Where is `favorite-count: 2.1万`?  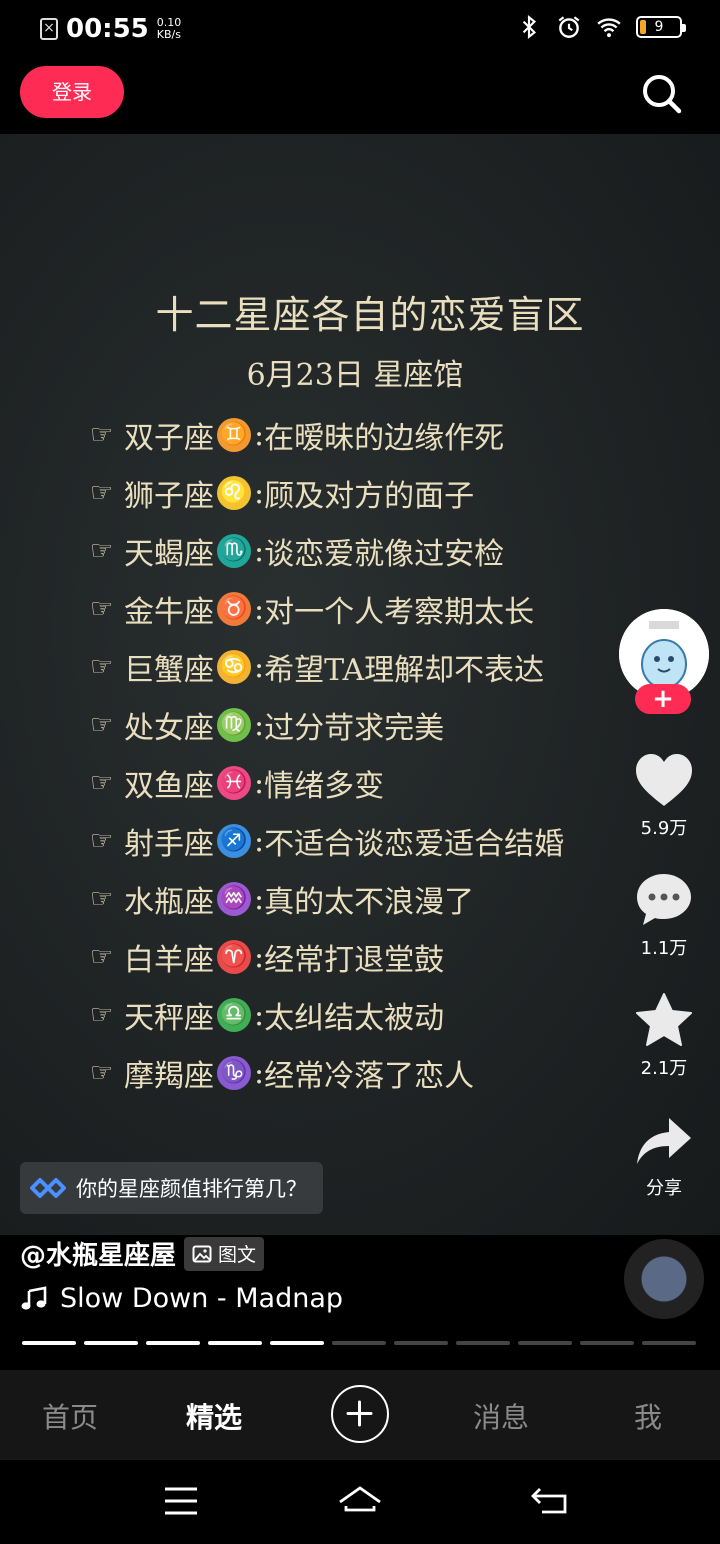 favorite-count: 2.1万 is located at coordinates (664, 1068).